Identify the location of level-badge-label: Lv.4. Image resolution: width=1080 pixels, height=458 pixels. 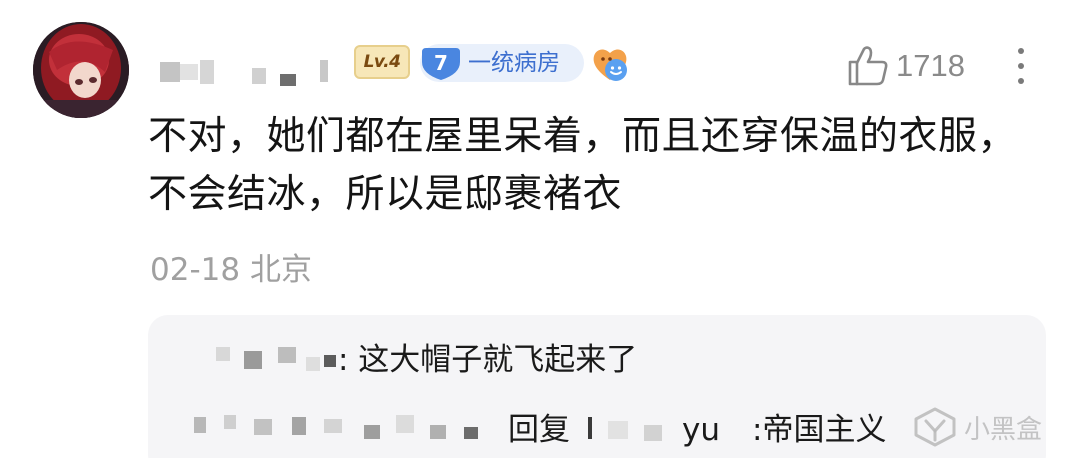
(382, 62).